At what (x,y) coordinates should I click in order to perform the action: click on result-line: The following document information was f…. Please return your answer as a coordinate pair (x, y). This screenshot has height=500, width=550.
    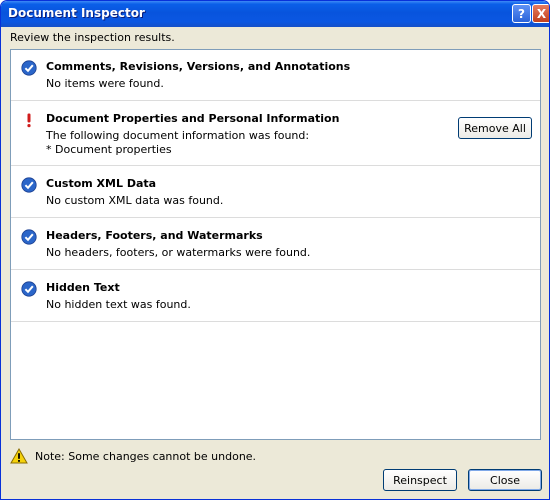
    Looking at the image, I should click on (178, 135).